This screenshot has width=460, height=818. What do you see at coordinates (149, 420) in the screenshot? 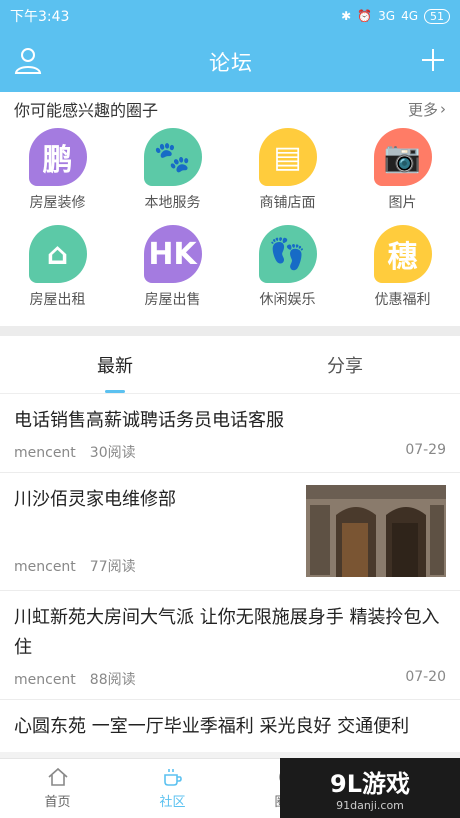
I see `post-title: 电话销售高薪诚聘话务员电话客服` at bounding box center [149, 420].